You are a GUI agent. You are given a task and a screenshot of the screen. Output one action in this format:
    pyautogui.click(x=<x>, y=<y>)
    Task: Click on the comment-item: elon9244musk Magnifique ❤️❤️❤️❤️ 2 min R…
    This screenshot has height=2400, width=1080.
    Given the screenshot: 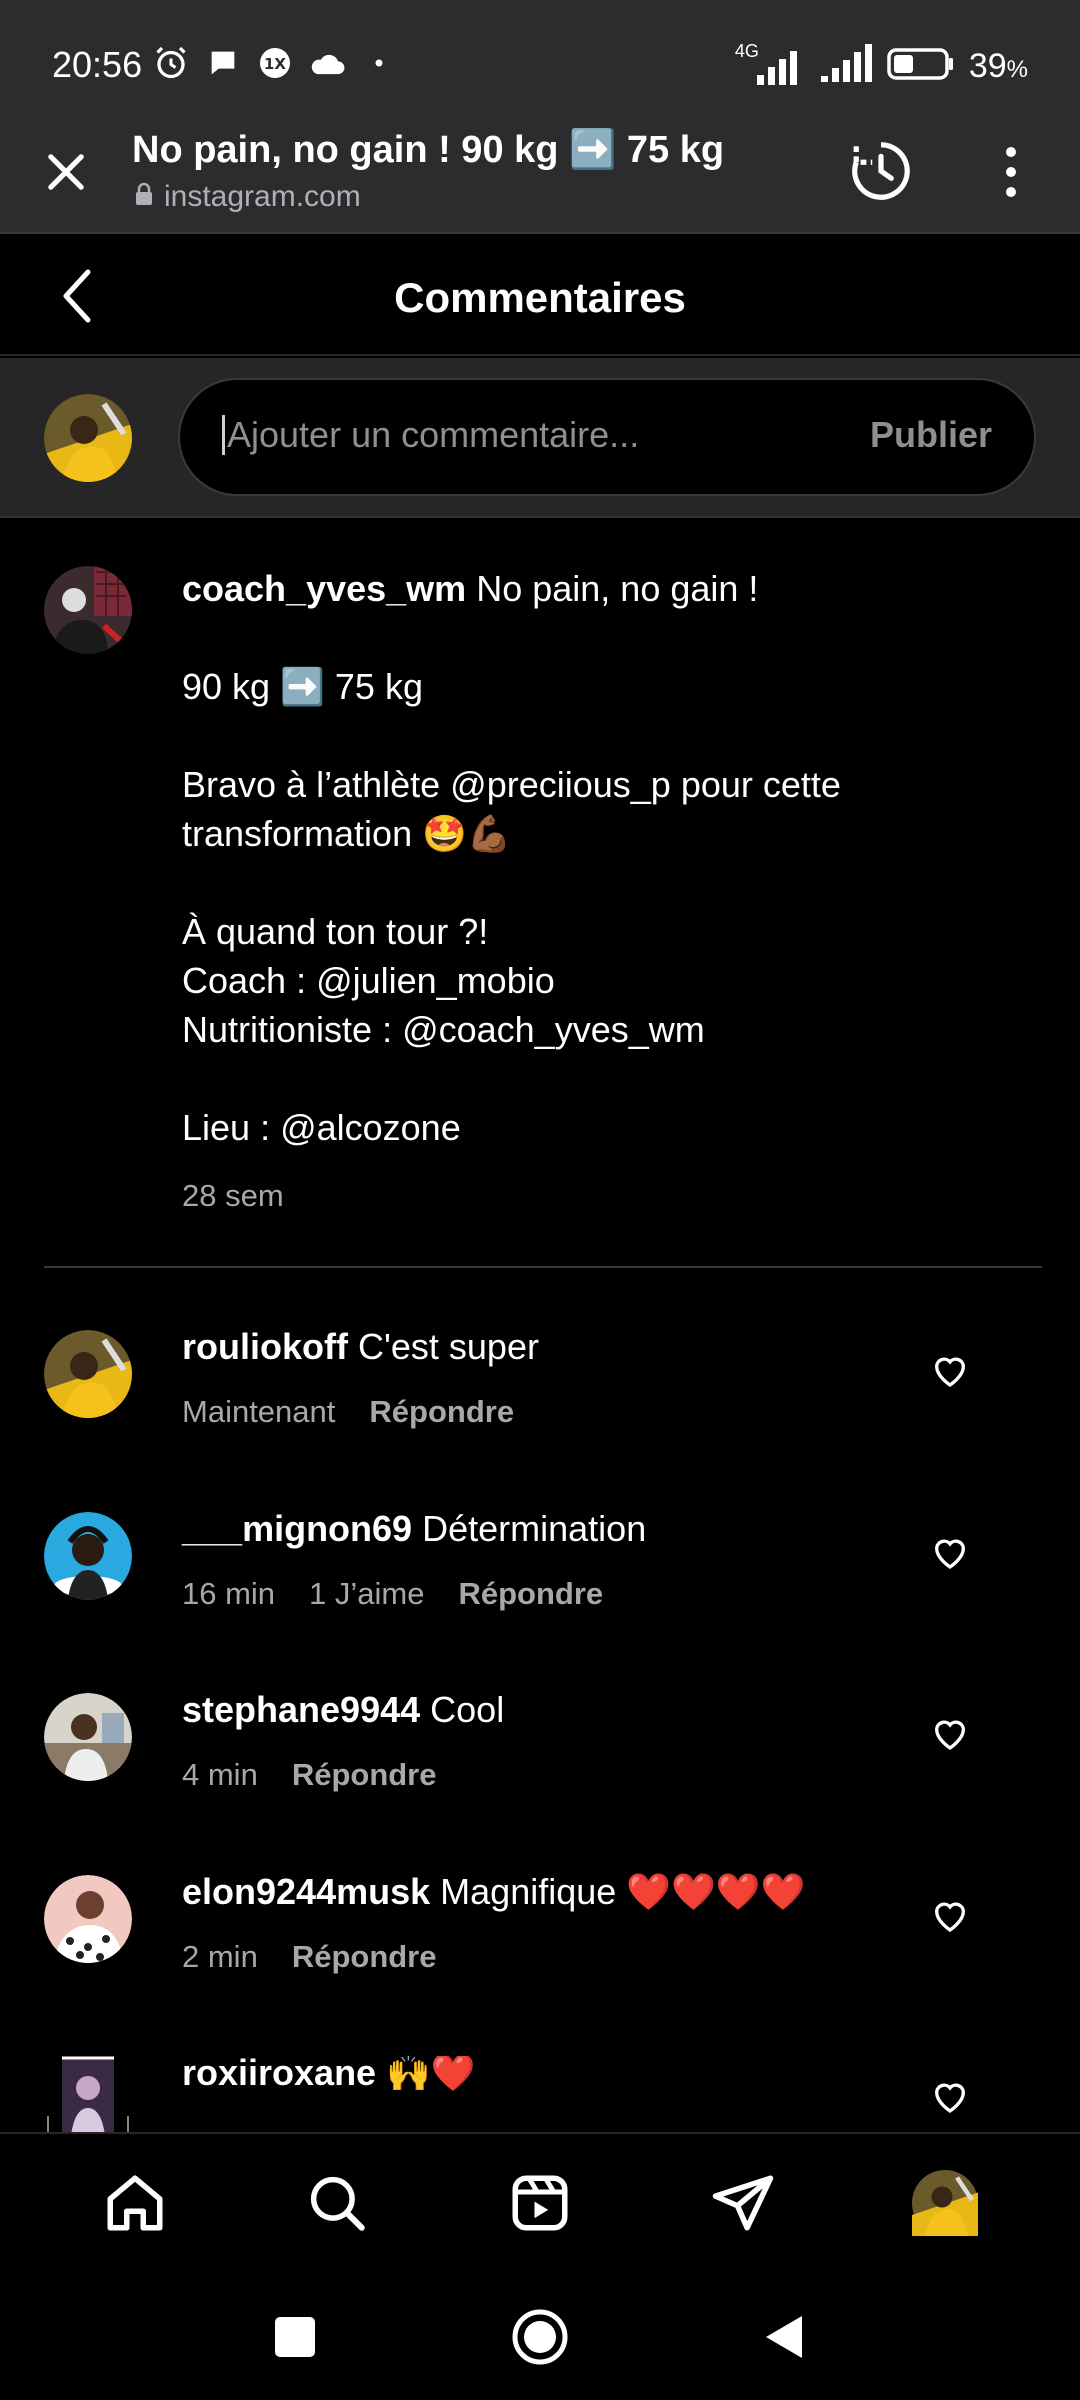 What is the action you would take?
    pyautogui.click(x=540, y=1958)
    